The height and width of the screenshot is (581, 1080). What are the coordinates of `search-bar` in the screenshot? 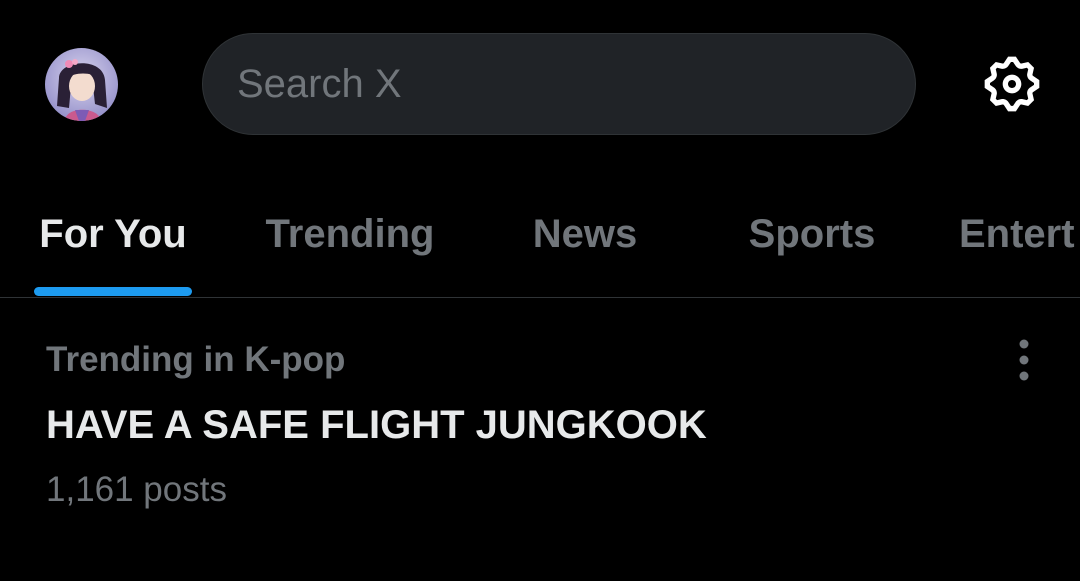 It's located at (559, 84).